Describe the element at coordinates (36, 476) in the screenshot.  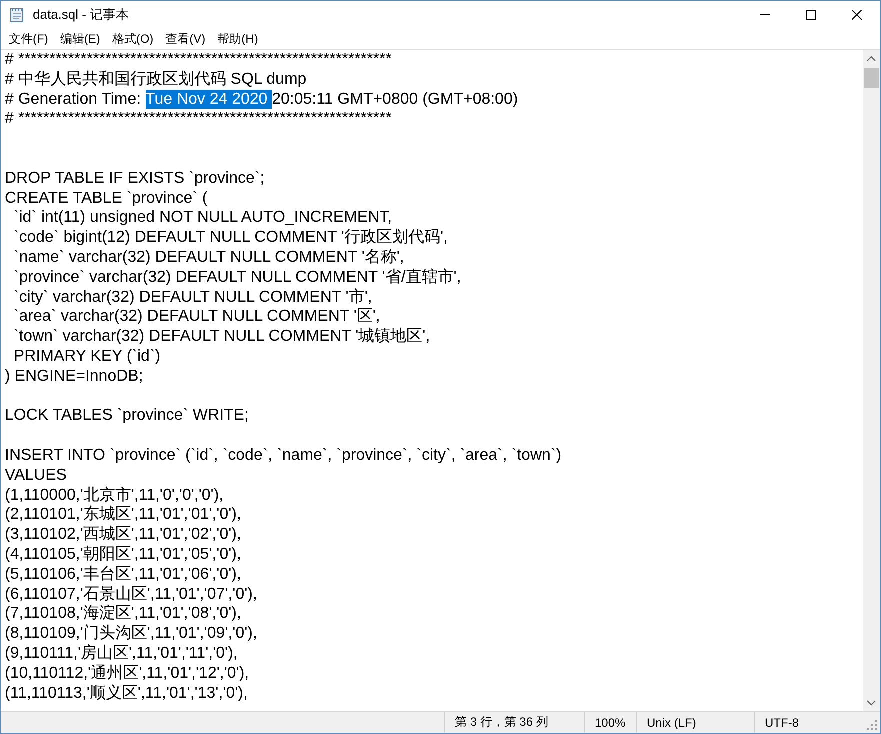
I see `text-line: VALUES` at that location.